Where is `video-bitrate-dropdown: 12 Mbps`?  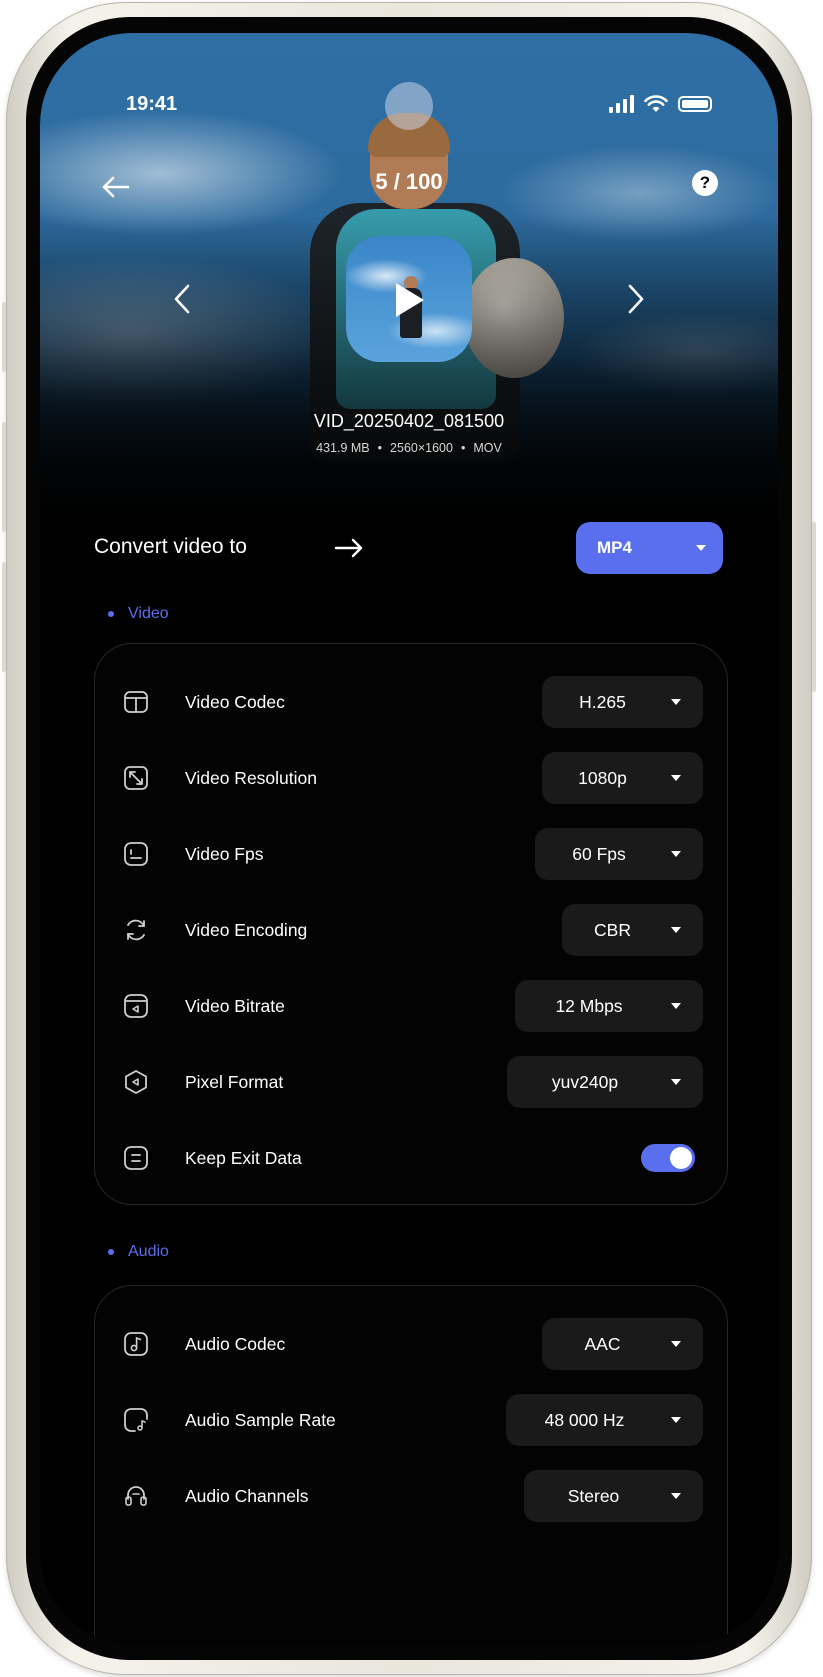
video-bitrate-dropdown: 12 Mbps is located at coordinates (609, 1006).